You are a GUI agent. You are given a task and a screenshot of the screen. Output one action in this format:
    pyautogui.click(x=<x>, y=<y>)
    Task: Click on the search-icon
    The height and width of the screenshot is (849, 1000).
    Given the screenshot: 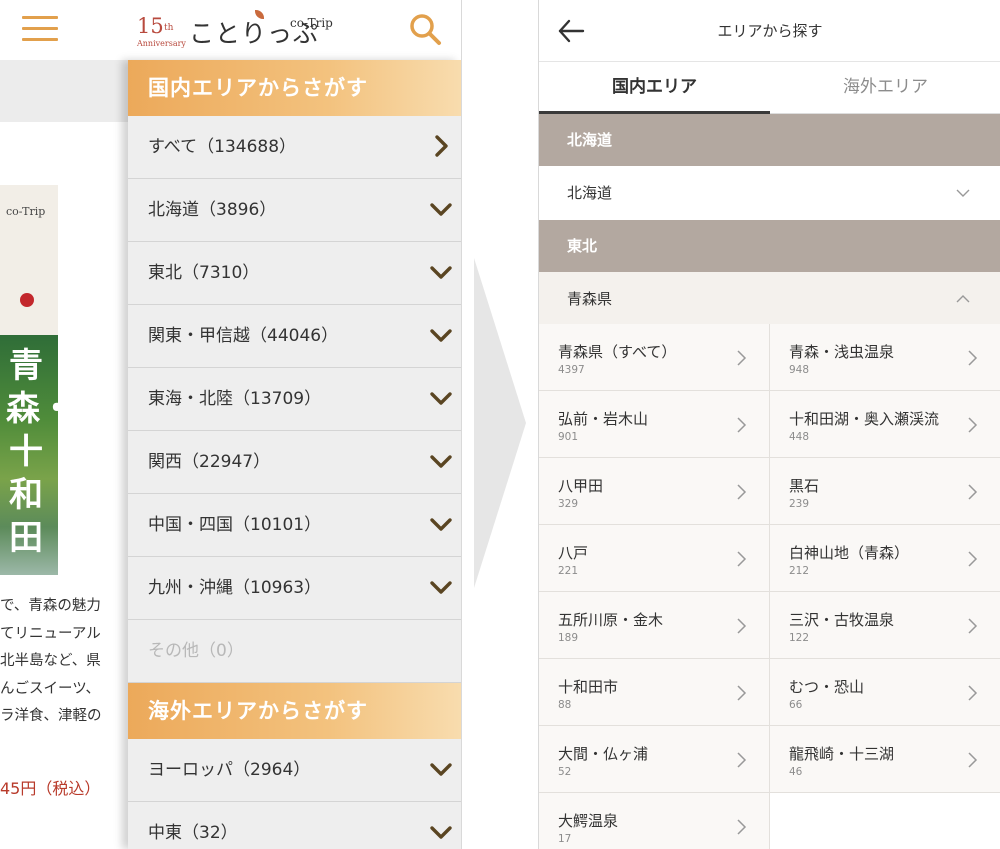 What is the action you would take?
    pyautogui.click(x=425, y=29)
    